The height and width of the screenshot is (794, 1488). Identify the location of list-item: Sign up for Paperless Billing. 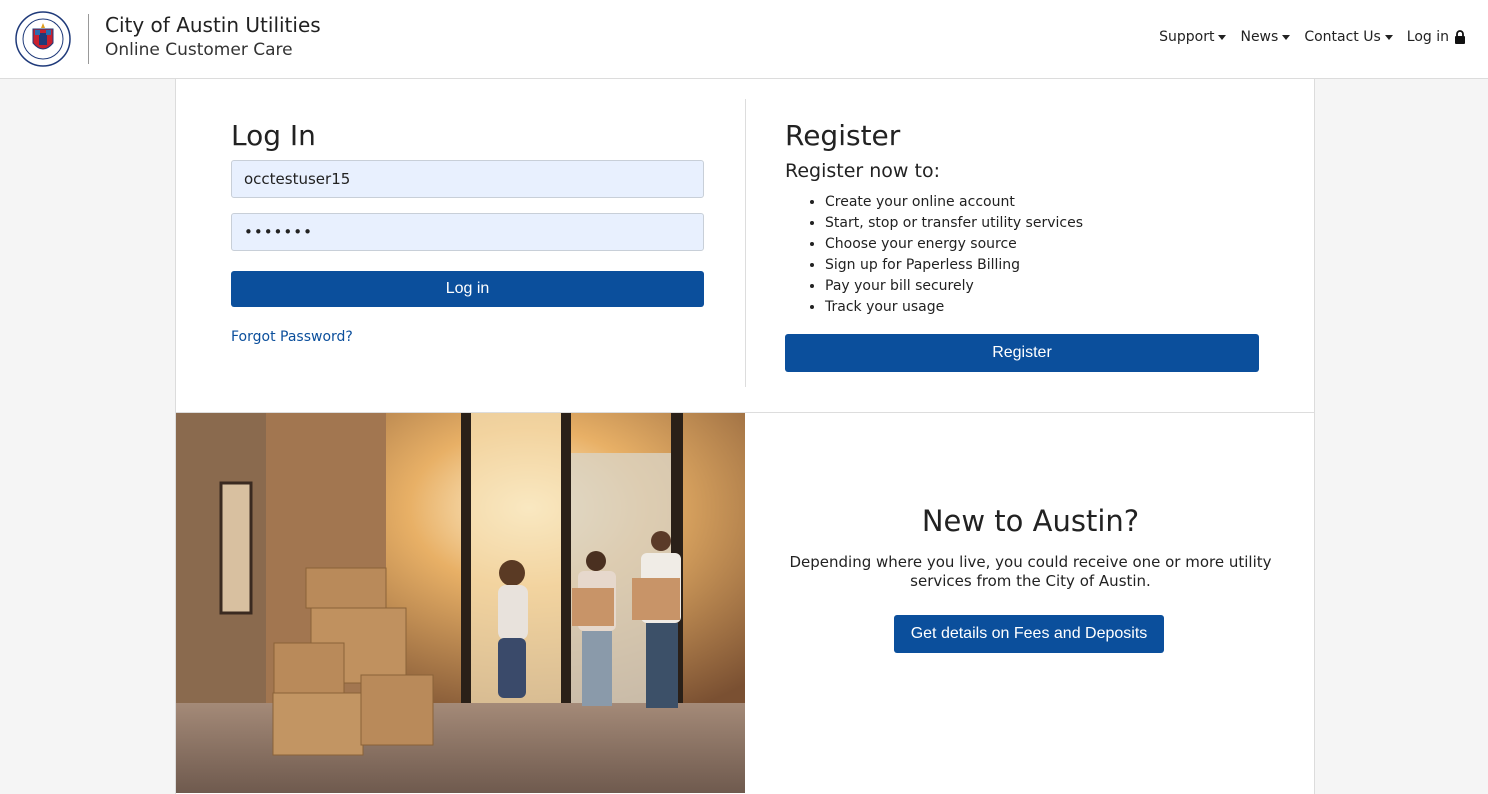
(954, 265).